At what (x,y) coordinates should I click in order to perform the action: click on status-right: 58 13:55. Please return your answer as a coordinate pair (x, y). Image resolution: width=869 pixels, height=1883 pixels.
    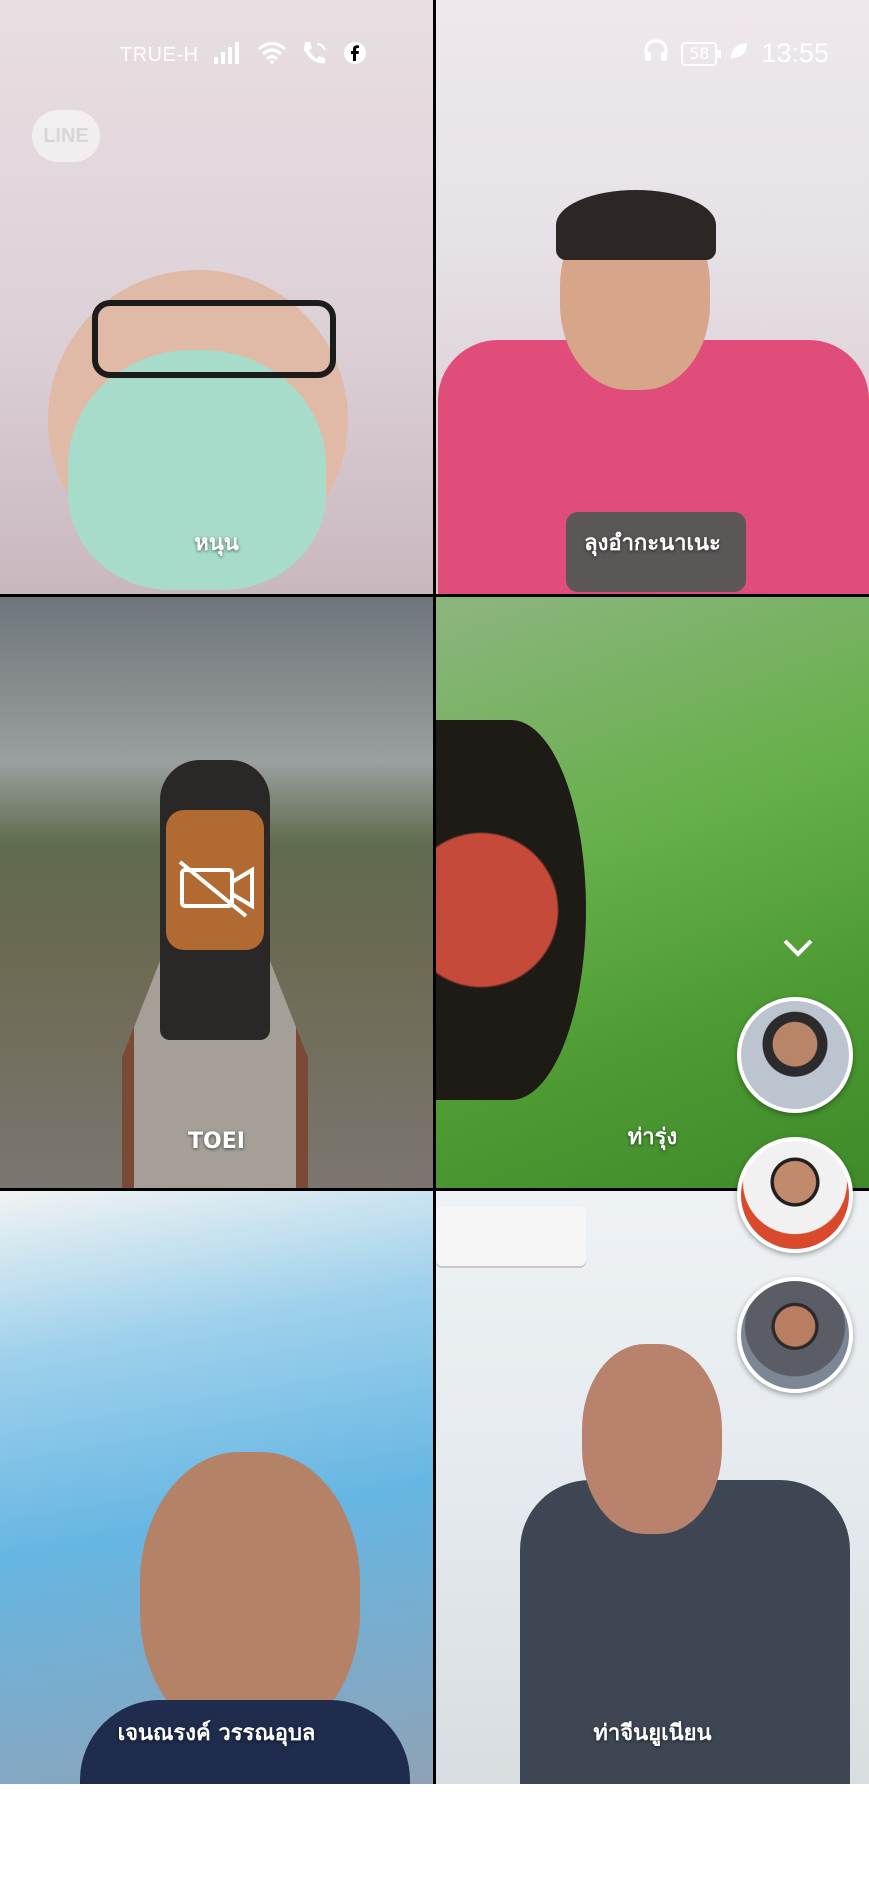
    Looking at the image, I should click on (736, 53).